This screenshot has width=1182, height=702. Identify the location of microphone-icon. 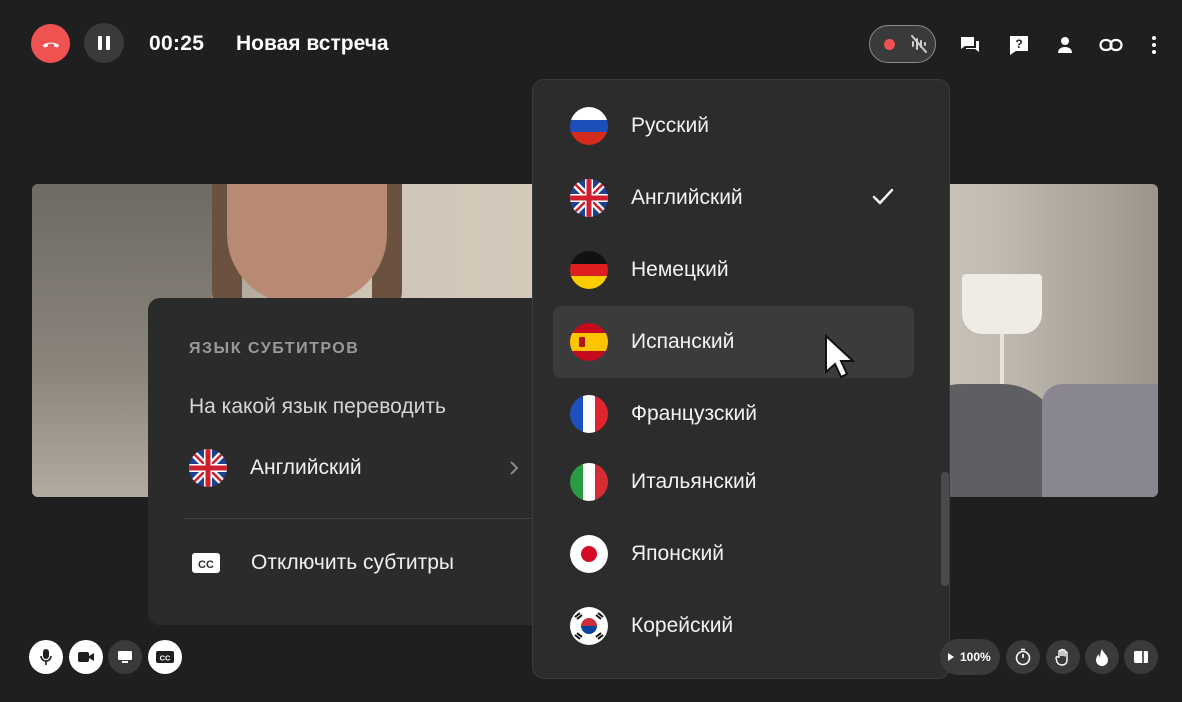
(46, 657).